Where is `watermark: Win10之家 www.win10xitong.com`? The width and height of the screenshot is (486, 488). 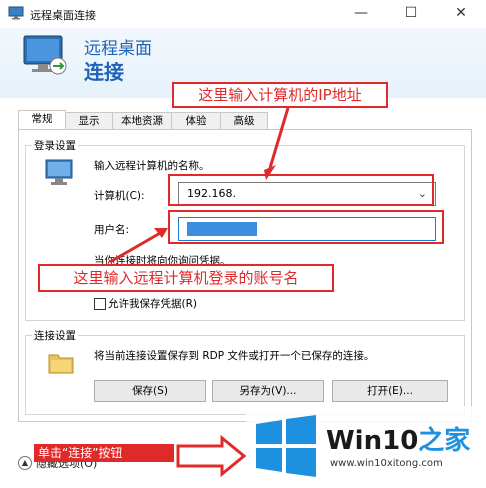
watermark: Win10之家 www.win10xitong.com is located at coordinates (366, 447).